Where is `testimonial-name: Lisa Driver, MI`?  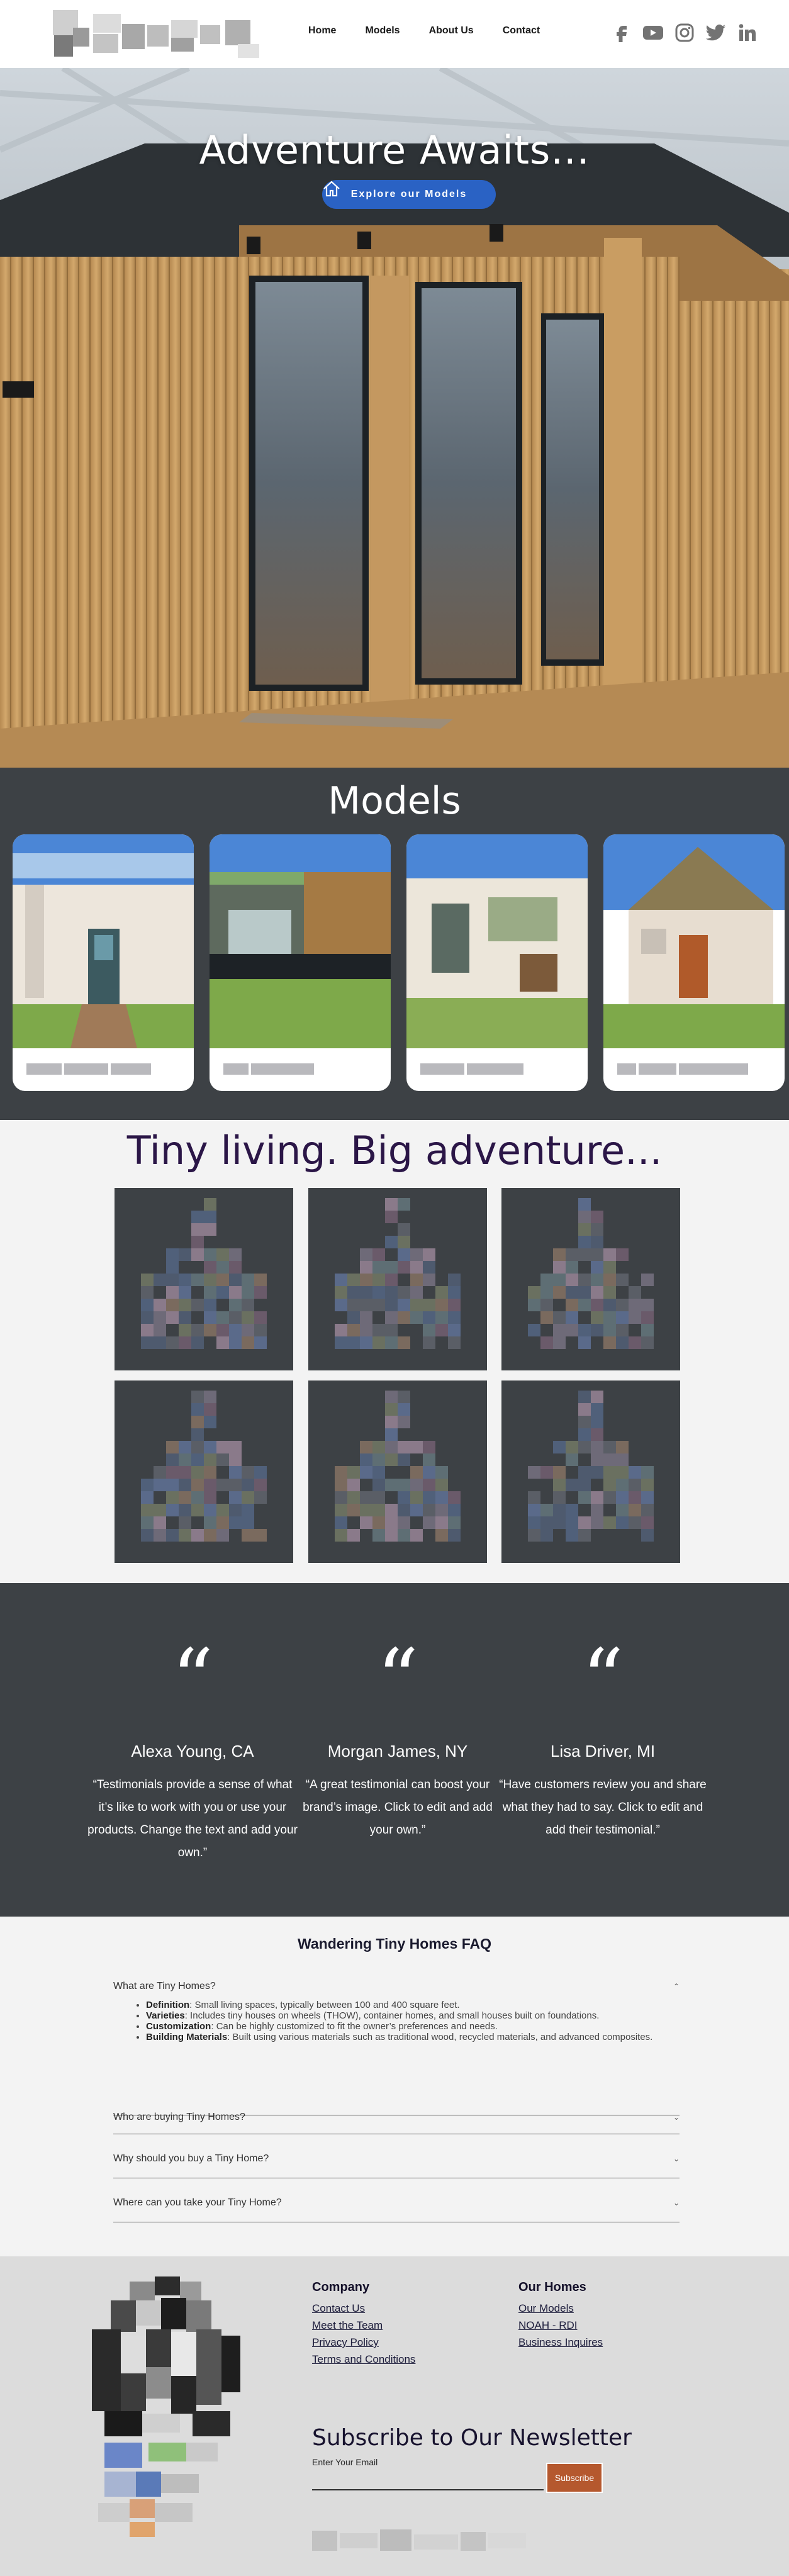 testimonial-name: Lisa Driver, MI is located at coordinates (603, 1751).